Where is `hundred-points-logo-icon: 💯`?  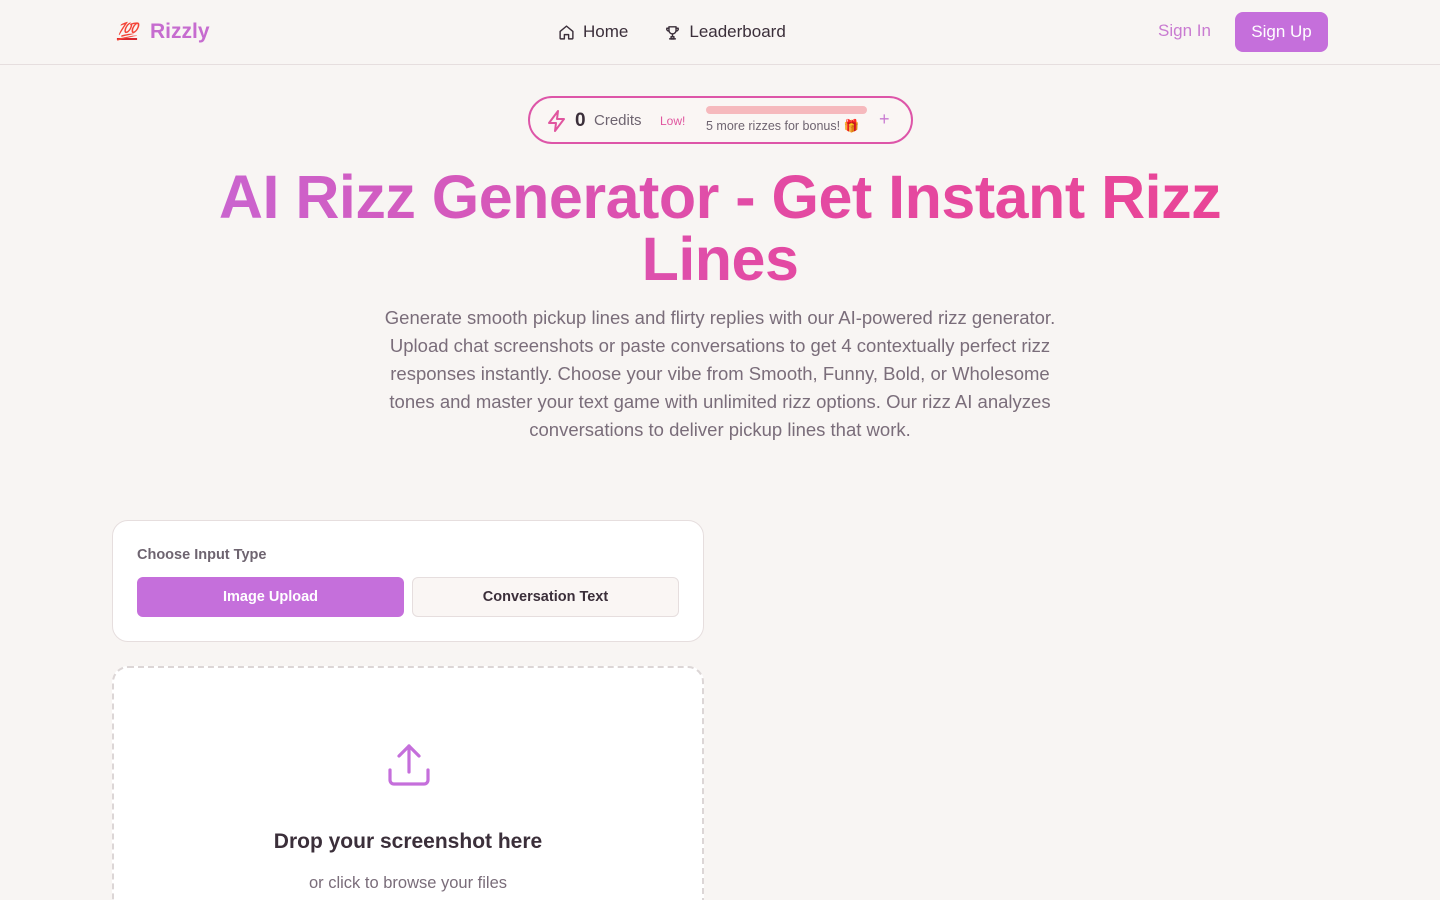 hundred-points-logo-icon: 💯 is located at coordinates (127, 32).